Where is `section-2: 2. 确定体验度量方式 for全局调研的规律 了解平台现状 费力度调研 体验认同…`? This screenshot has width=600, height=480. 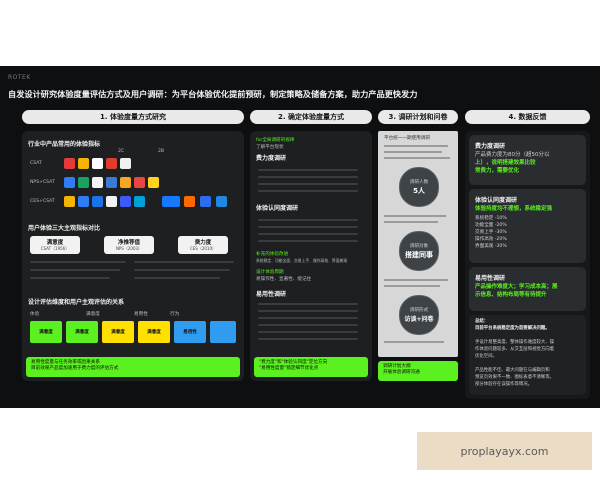 section-2: 2. 确定体验度量方式 for全局调研的规律 了解平台现状 费力度调研 体验认同… is located at coordinates (311, 245).